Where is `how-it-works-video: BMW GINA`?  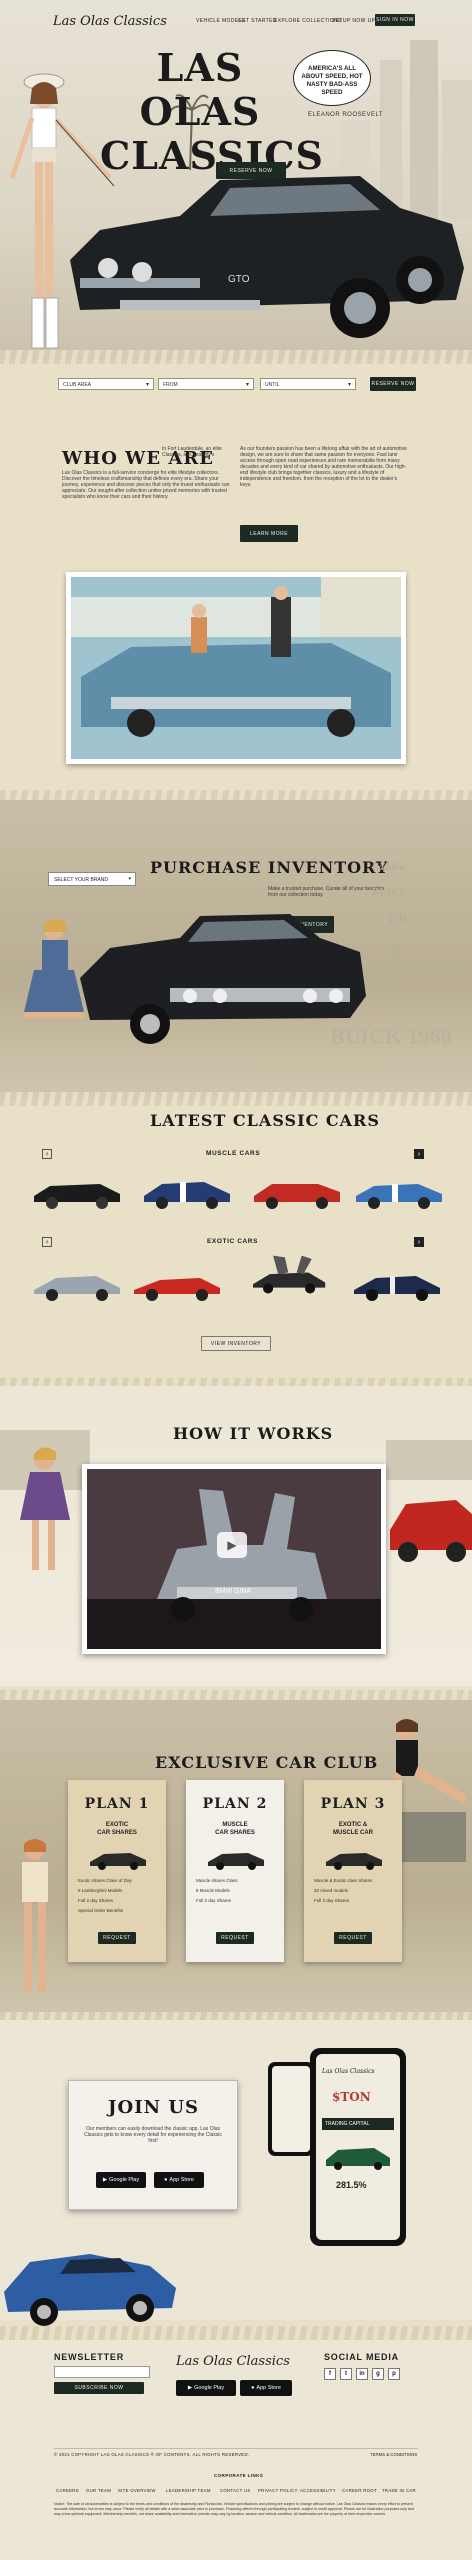
how-it-works-video: BMW GINA is located at coordinates (234, 1559).